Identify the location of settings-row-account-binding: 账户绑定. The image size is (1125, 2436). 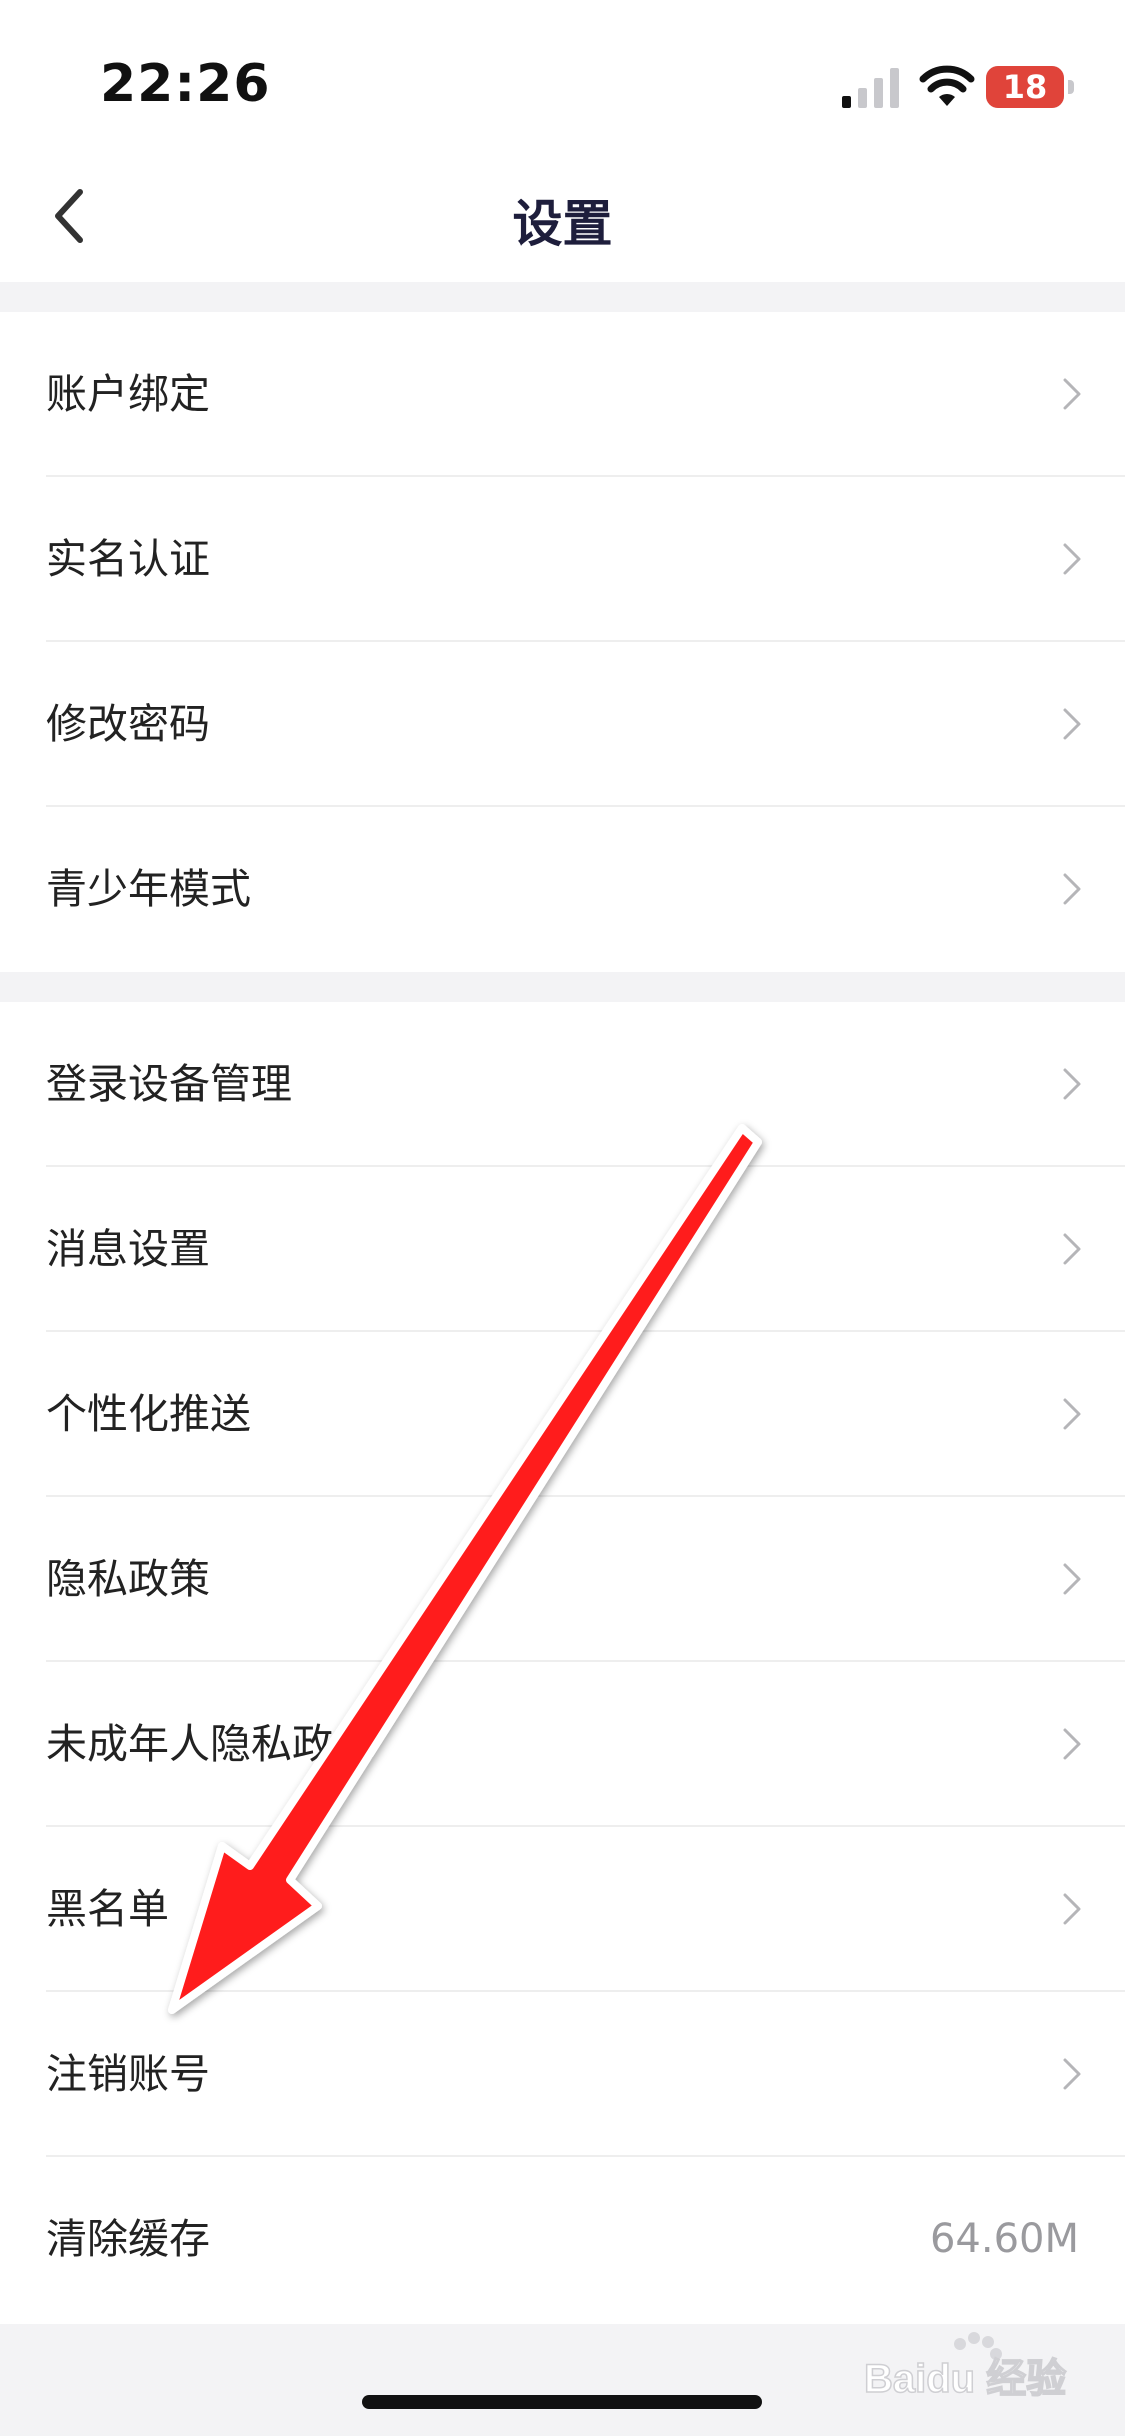
(562, 394).